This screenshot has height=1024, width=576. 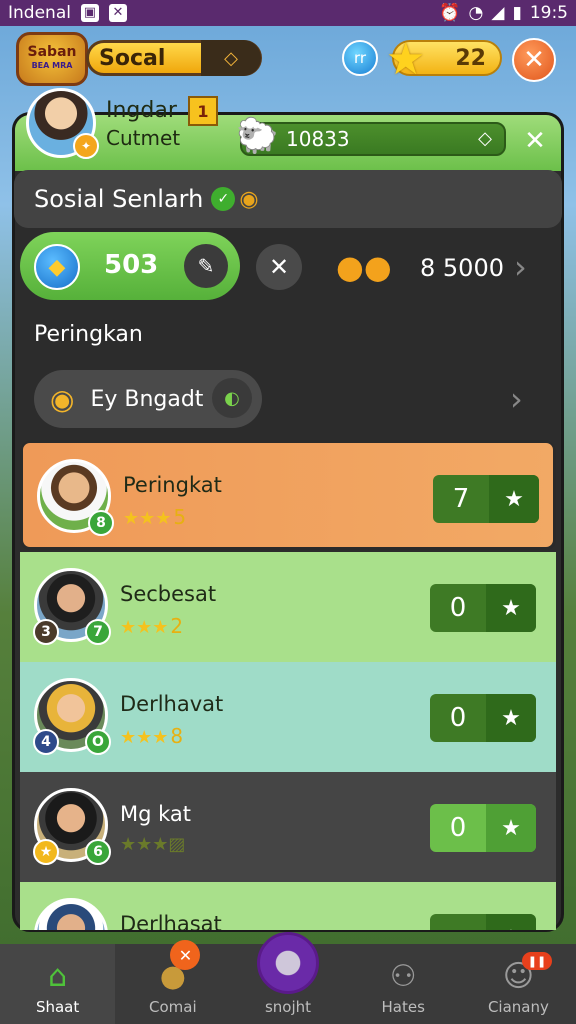 I want to click on notification-icon: ▣, so click(x=89, y=13).